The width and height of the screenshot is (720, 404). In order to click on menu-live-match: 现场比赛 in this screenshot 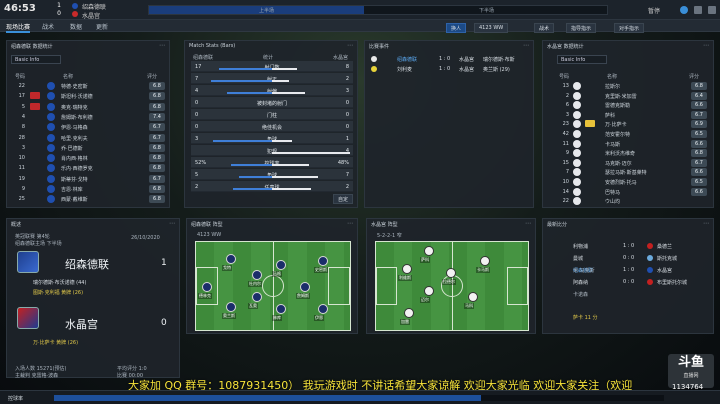, I will do `click(18, 27)`.